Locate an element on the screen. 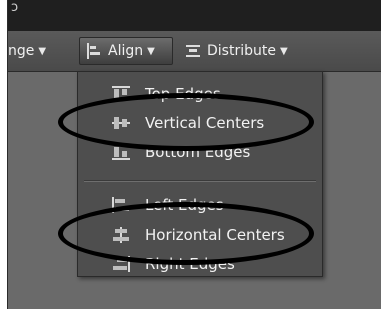 The width and height of the screenshot is (382, 309). title-bar-glyph: ɔ is located at coordinates (15, 7).